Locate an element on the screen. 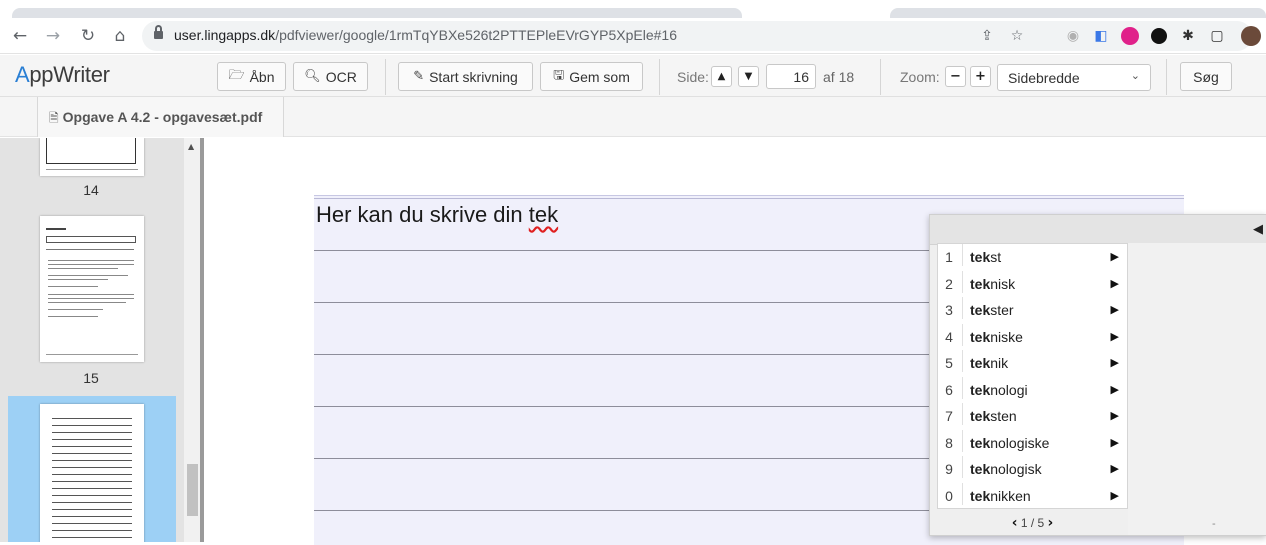  prediction-item: 4 tekniske ▶ is located at coordinates (1032, 337).